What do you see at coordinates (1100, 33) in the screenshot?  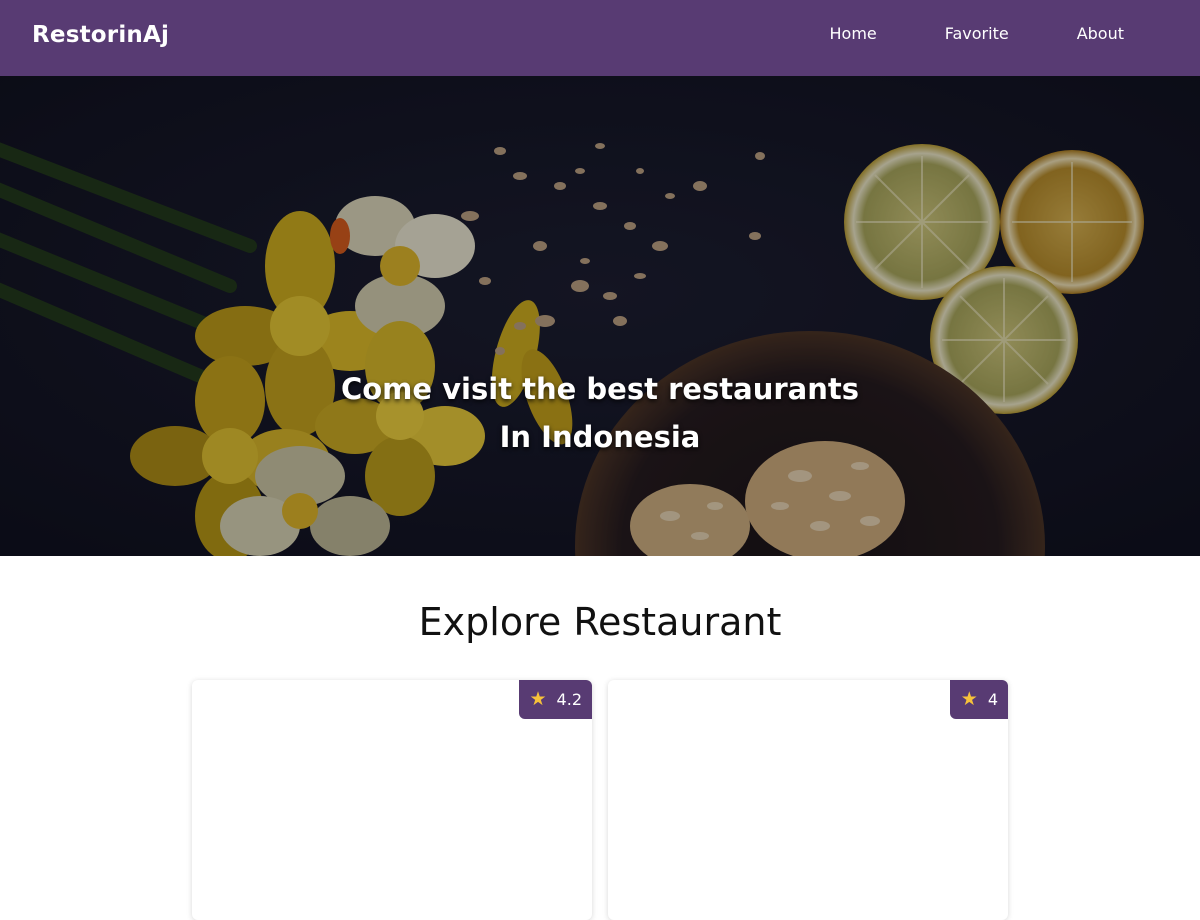 I see `nav-about-link: About` at bounding box center [1100, 33].